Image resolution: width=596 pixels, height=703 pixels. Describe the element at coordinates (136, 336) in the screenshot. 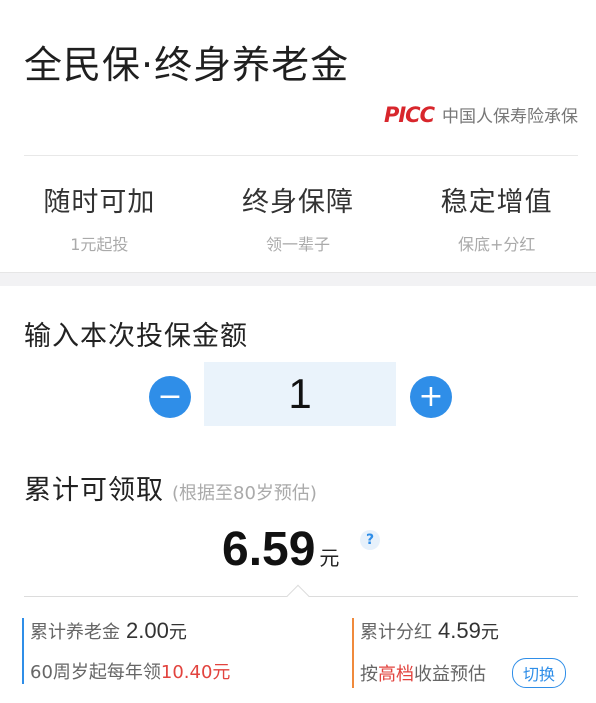

I see `amount-label: 输入本次投保金额` at that location.